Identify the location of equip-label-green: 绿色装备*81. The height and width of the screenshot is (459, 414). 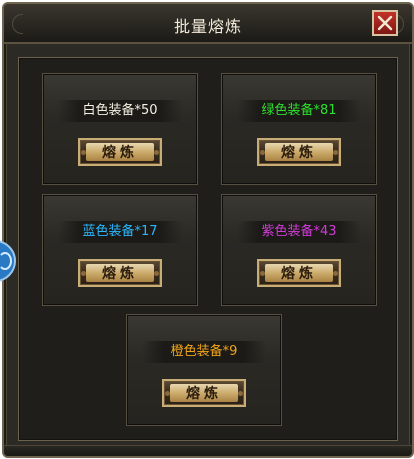
(299, 111).